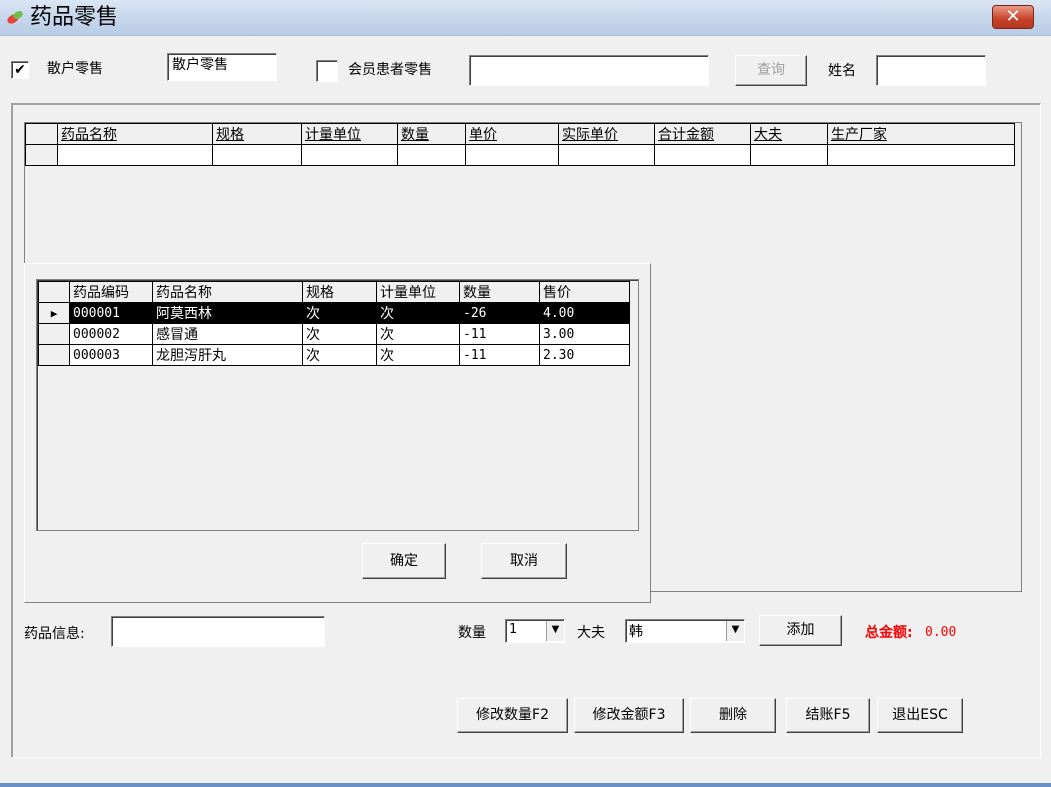 This screenshot has height=787, width=1051. What do you see at coordinates (584, 355) in the screenshot?
I see `table-cell: 2.30` at bounding box center [584, 355].